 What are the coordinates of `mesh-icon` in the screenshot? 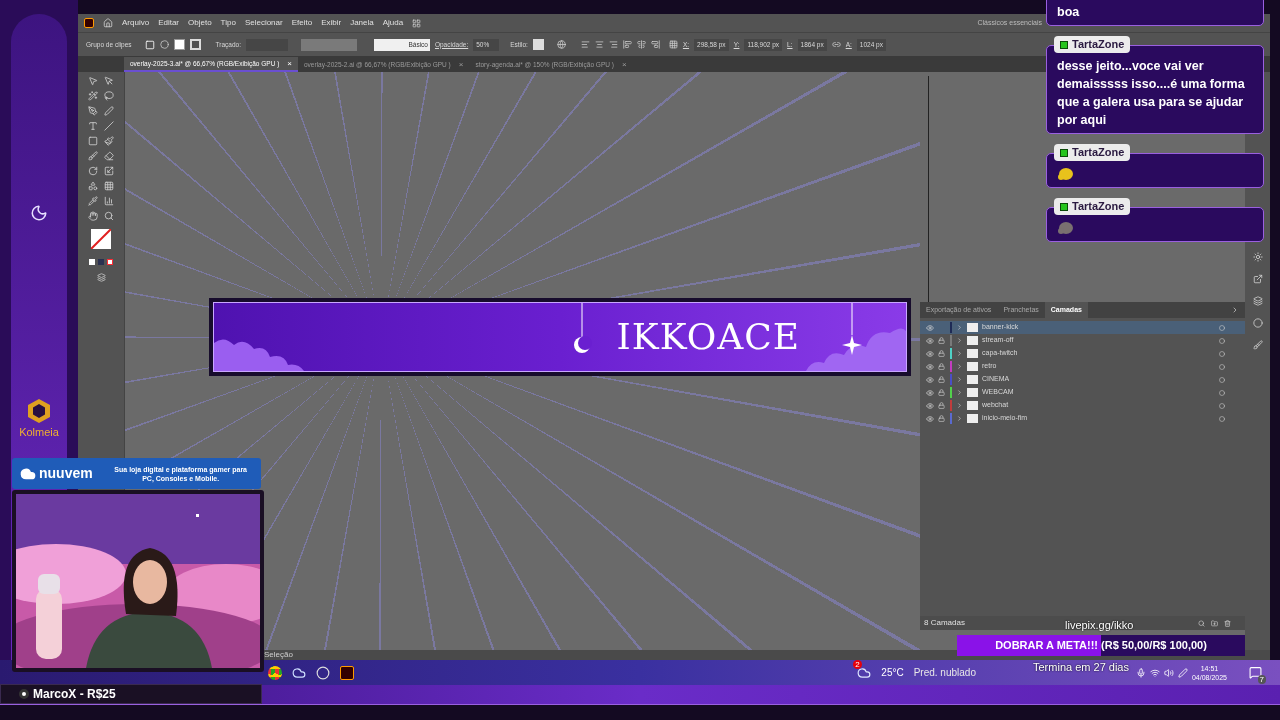 It's located at (109, 186).